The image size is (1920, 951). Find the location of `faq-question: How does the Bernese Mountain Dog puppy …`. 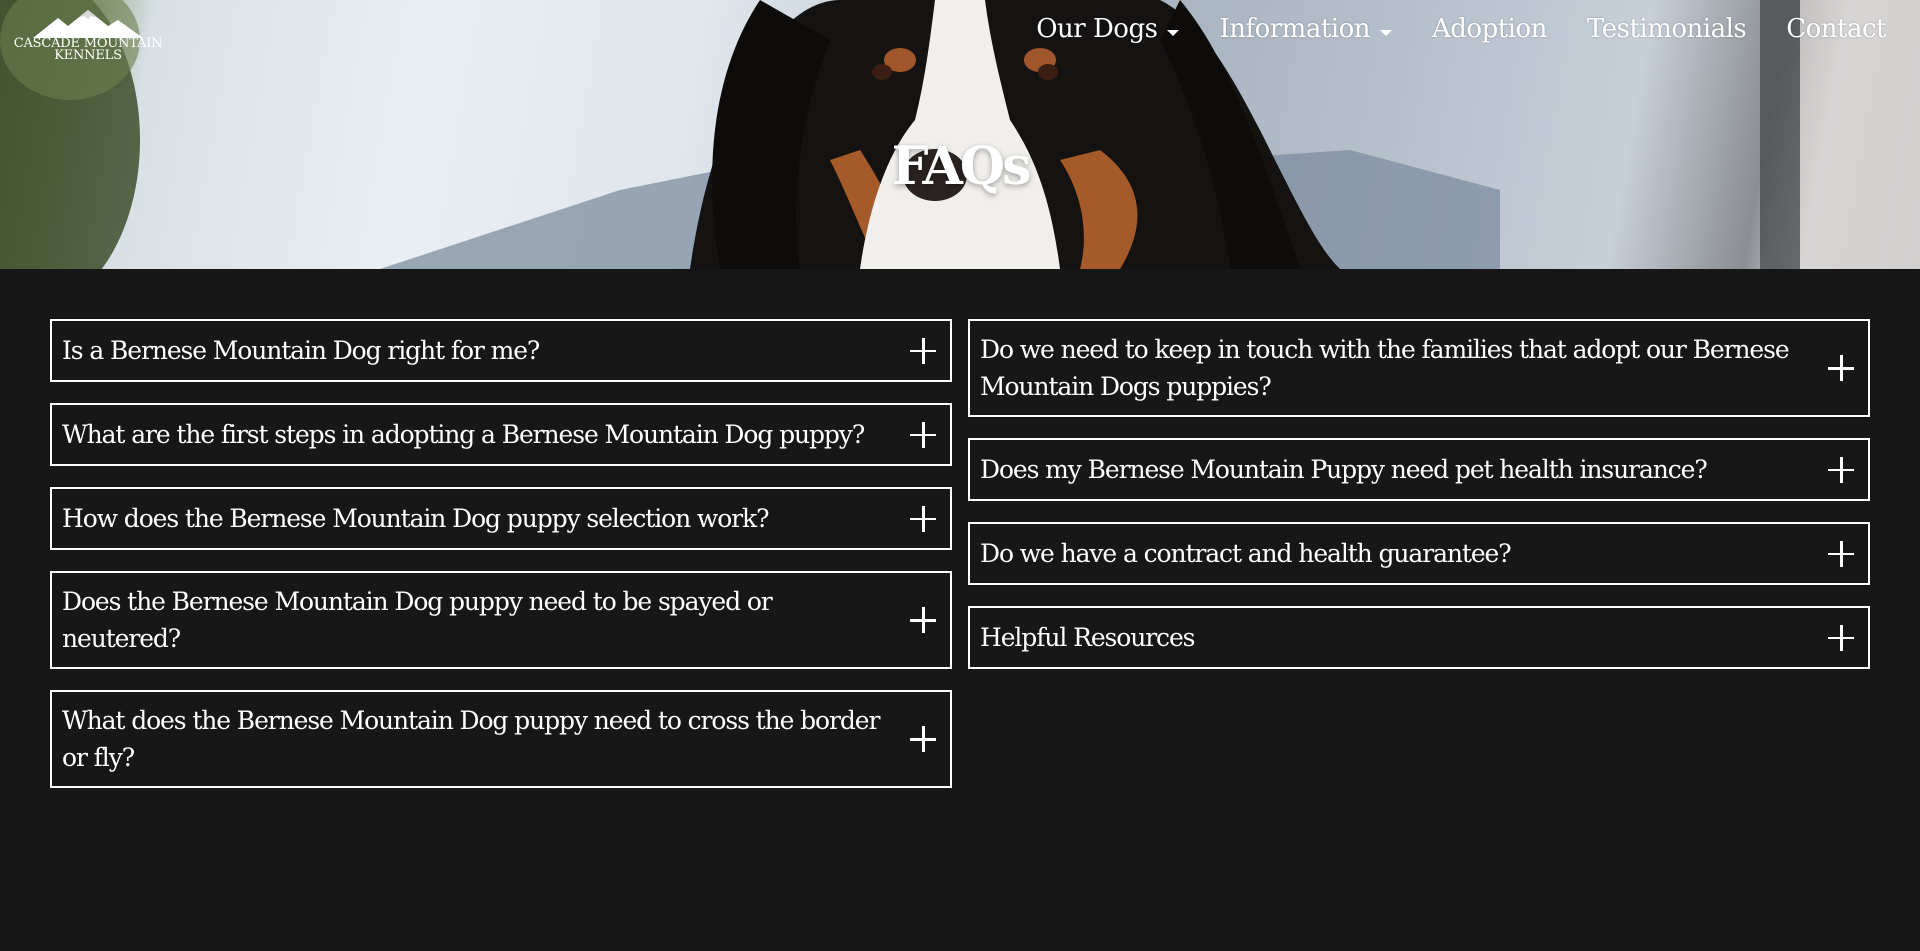

faq-question: How does the Bernese Mountain Dog puppy … is located at coordinates (415, 518).